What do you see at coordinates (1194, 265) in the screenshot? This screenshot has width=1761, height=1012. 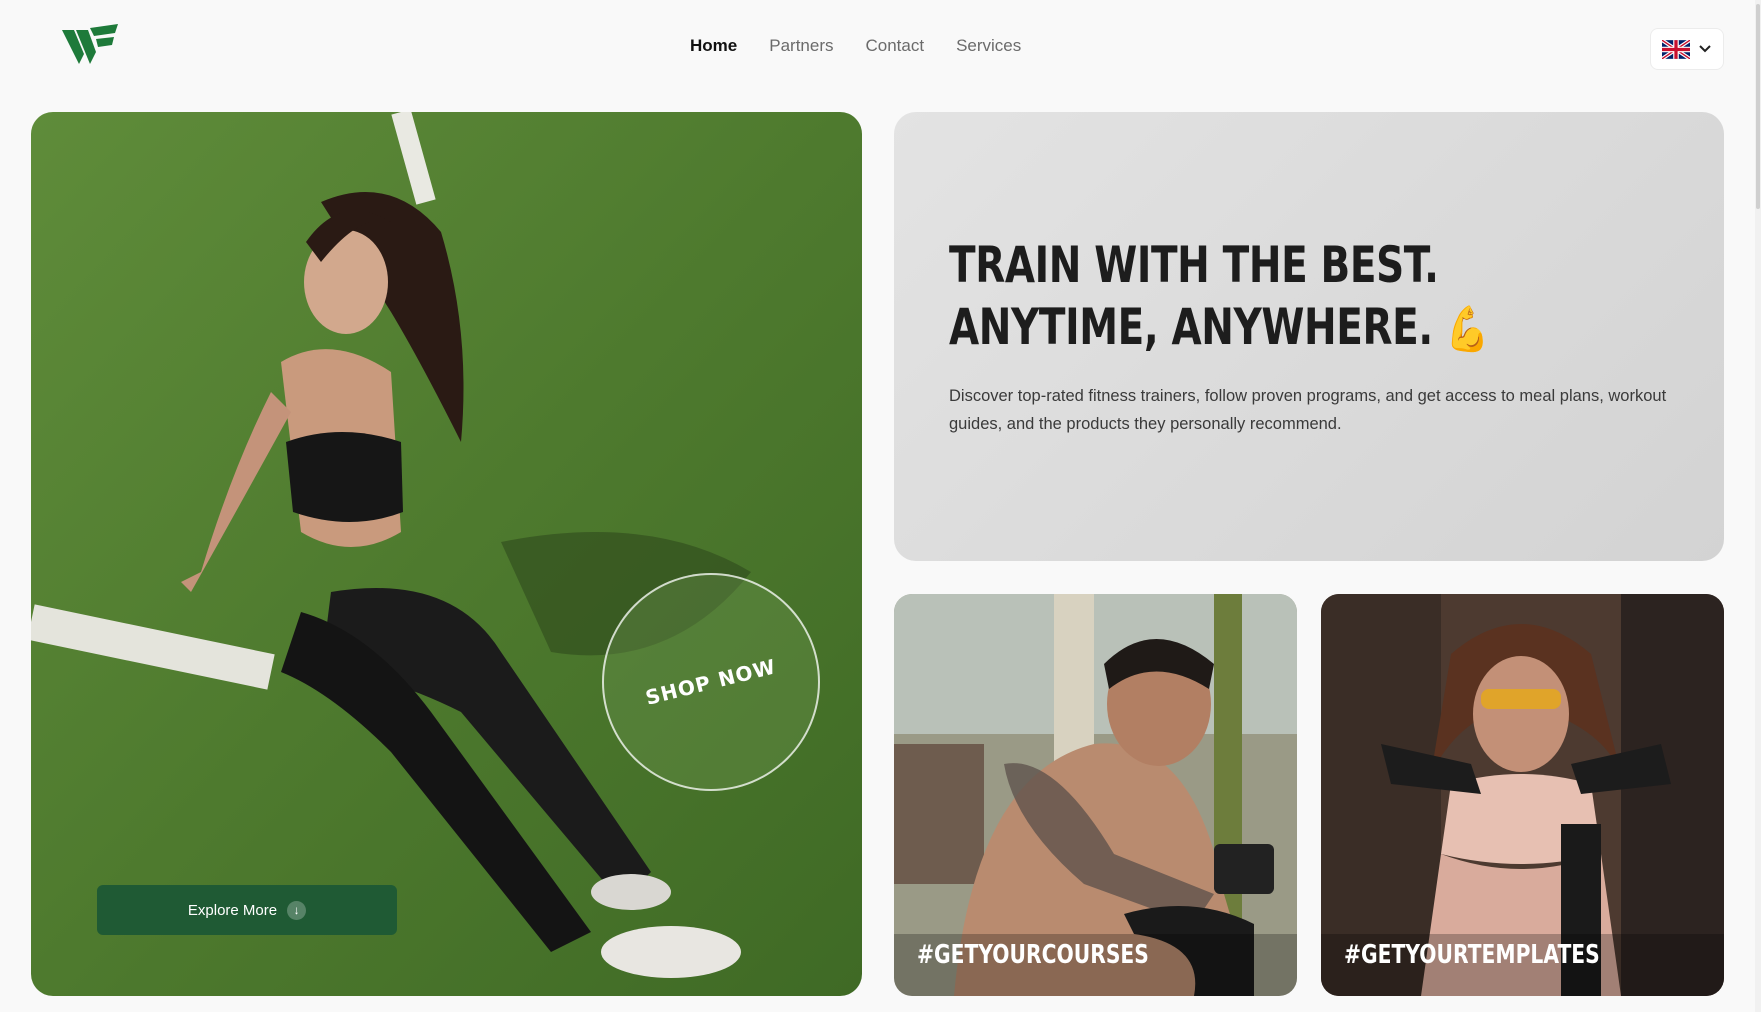 I see `headline-line-1: TRAIN WITH THE BEST.` at bounding box center [1194, 265].